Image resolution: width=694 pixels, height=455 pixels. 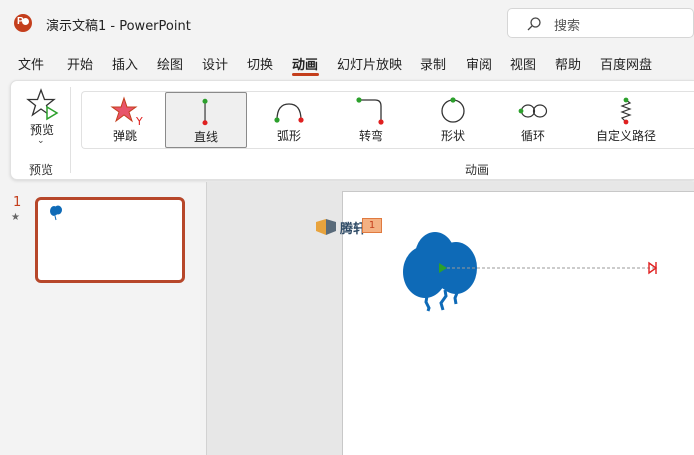 What do you see at coordinates (126, 111) in the screenshot?
I see `bounce-star-icon: Y` at bounding box center [126, 111].